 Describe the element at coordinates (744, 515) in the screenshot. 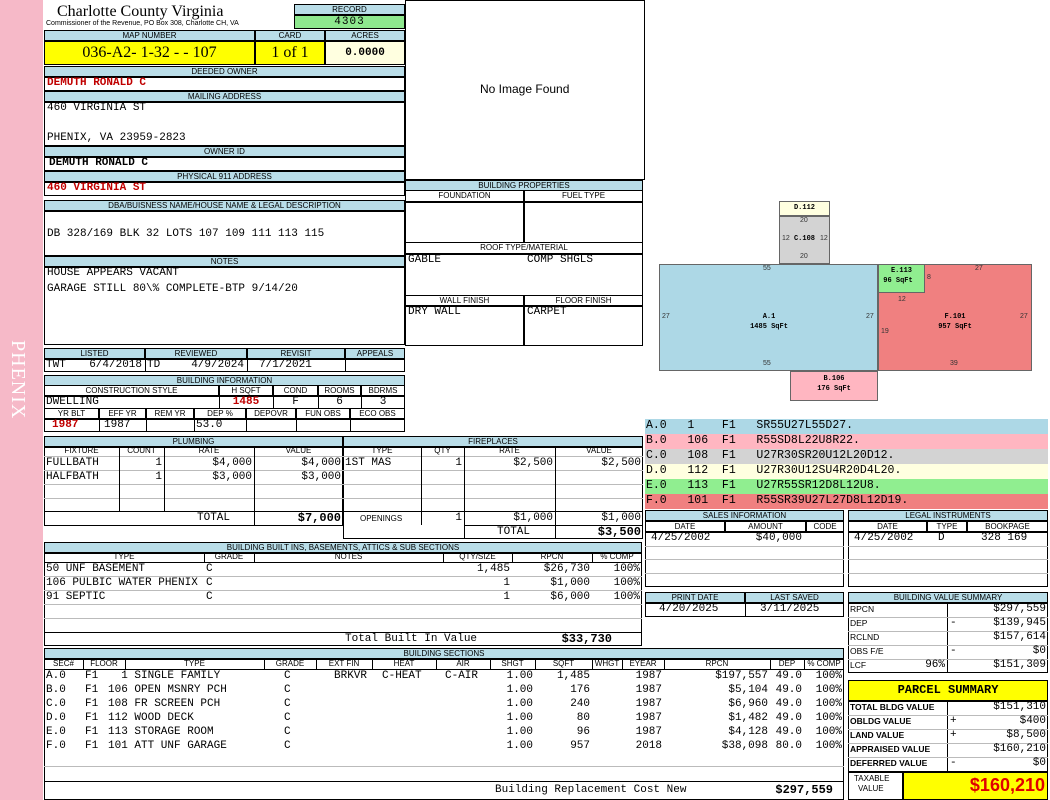

I see `sales-info-label: SALES INFORMATION` at that location.